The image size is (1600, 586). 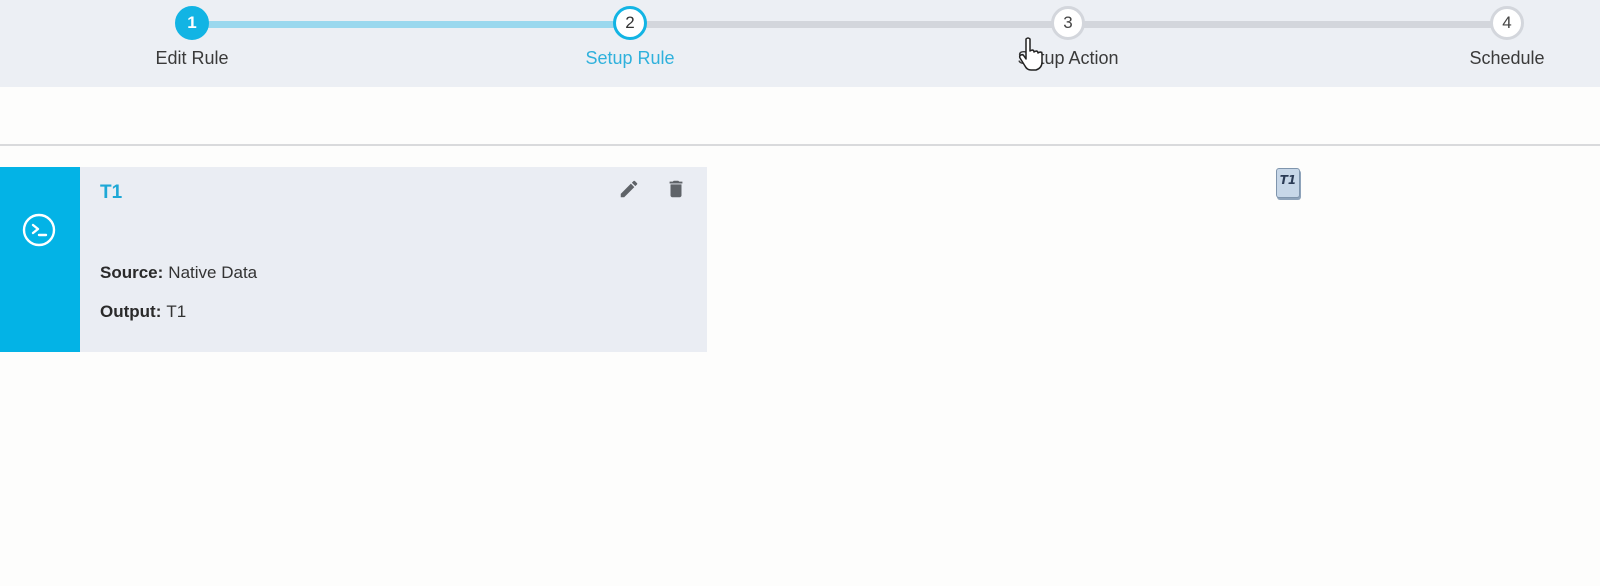 I want to click on step-setup-action: 3 Setup Action, so click(x=1068, y=34).